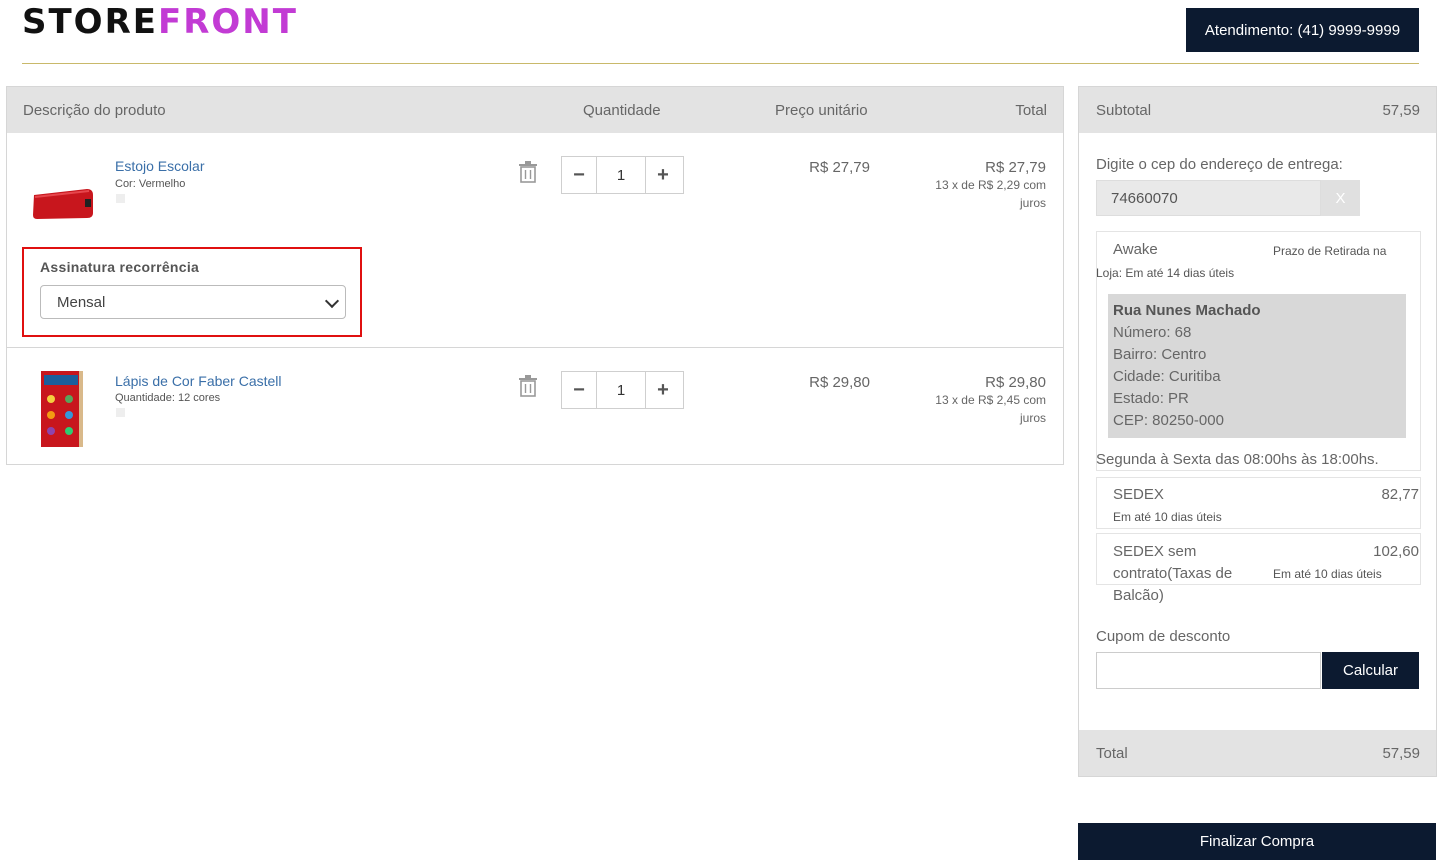 Image resolution: width=1441 pixels, height=866 pixels. Describe the element at coordinates (990, 400) in the screenshot. I see `installments-line: 13 x de R$ 2,45 com` at that location.